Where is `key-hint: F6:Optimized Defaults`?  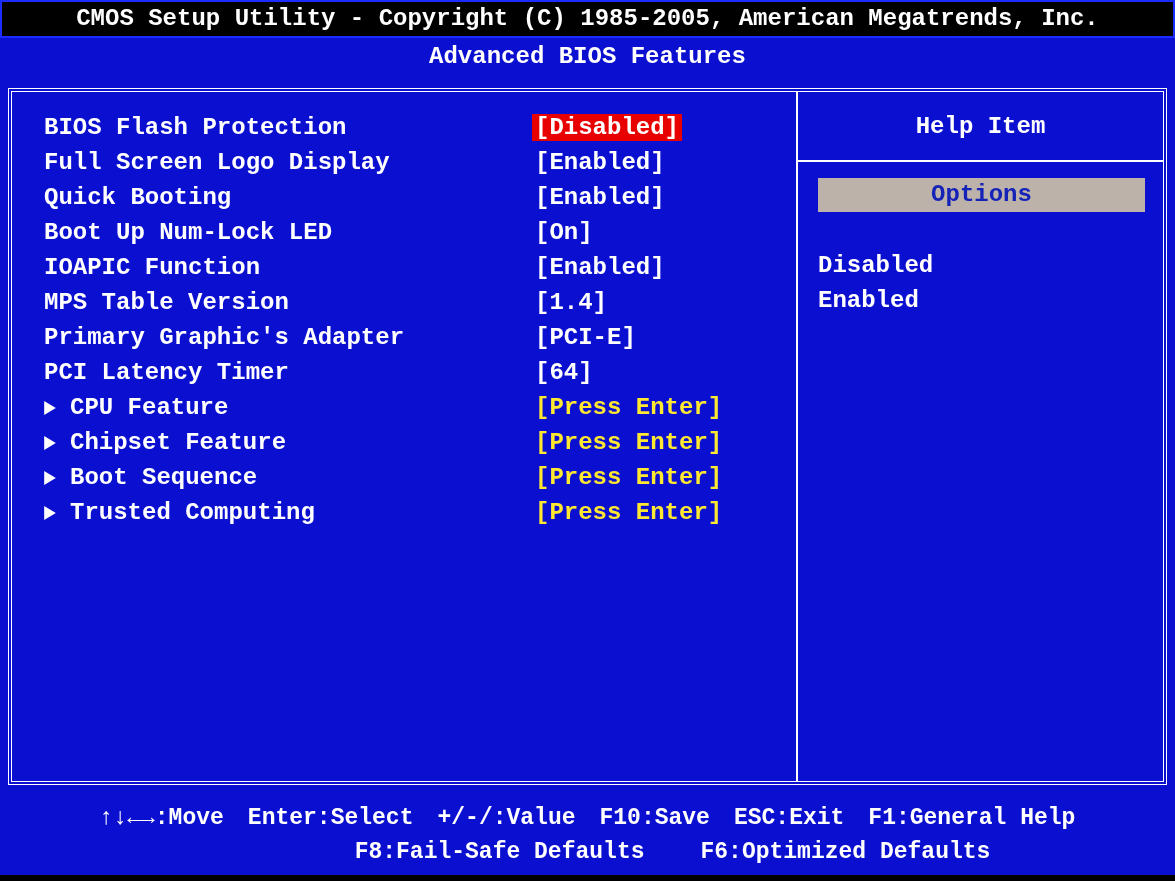
key-hint: F6:Optimized Defaults is located at coordinates (845, 852).